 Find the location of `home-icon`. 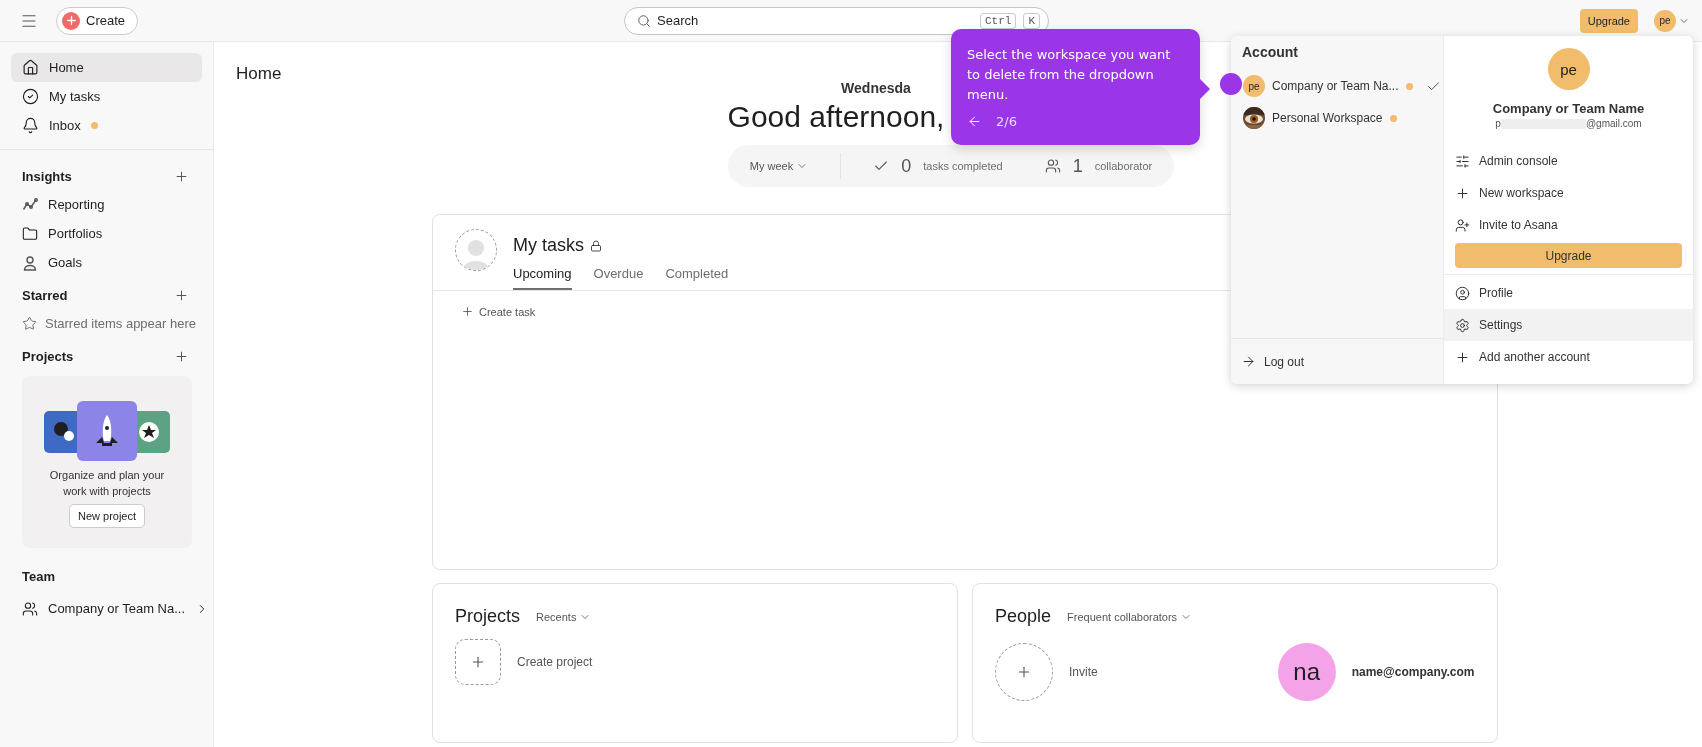

home-icon is located at coordinates (30, 67).